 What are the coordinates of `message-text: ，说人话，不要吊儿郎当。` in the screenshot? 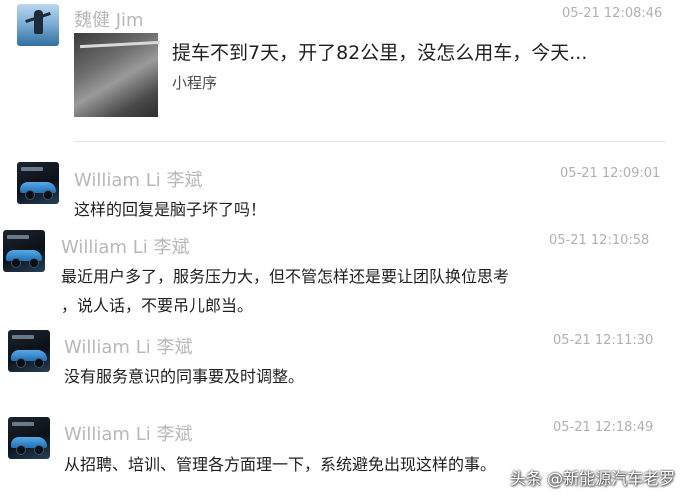 It's located at (157, 305).